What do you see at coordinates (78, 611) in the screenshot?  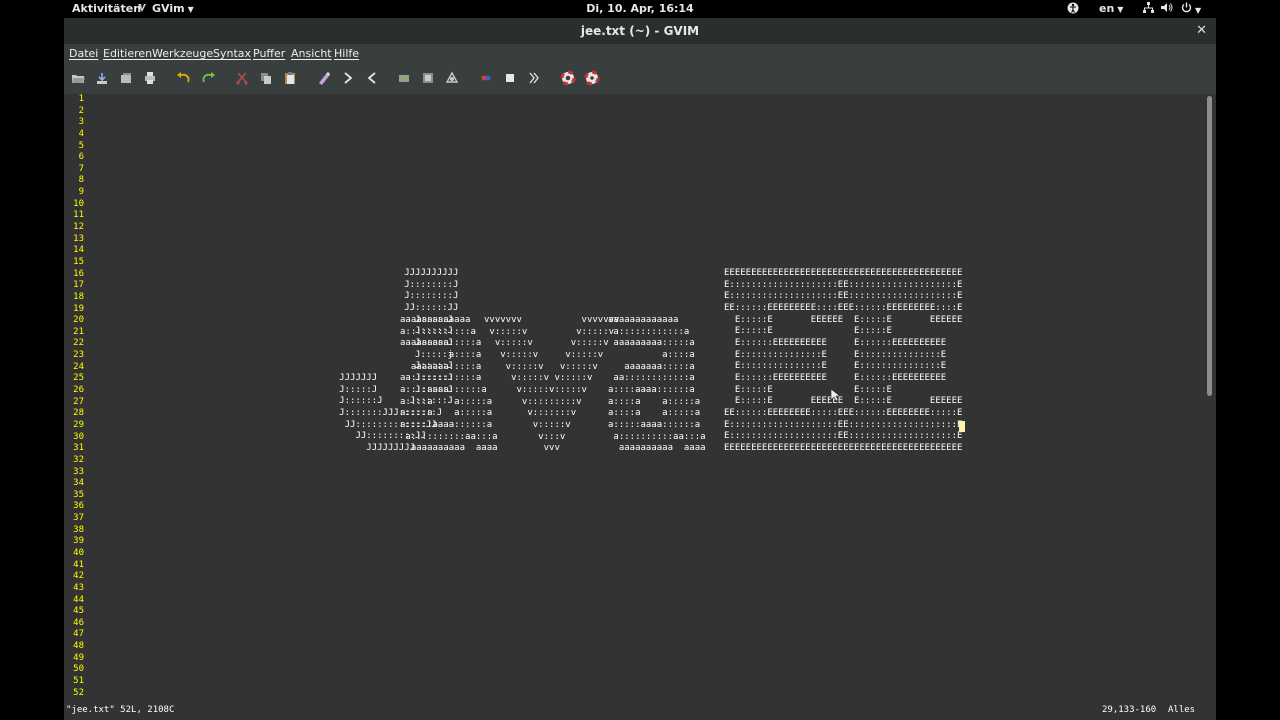 I see `line-number: 45` at bounding box center [78, 611].